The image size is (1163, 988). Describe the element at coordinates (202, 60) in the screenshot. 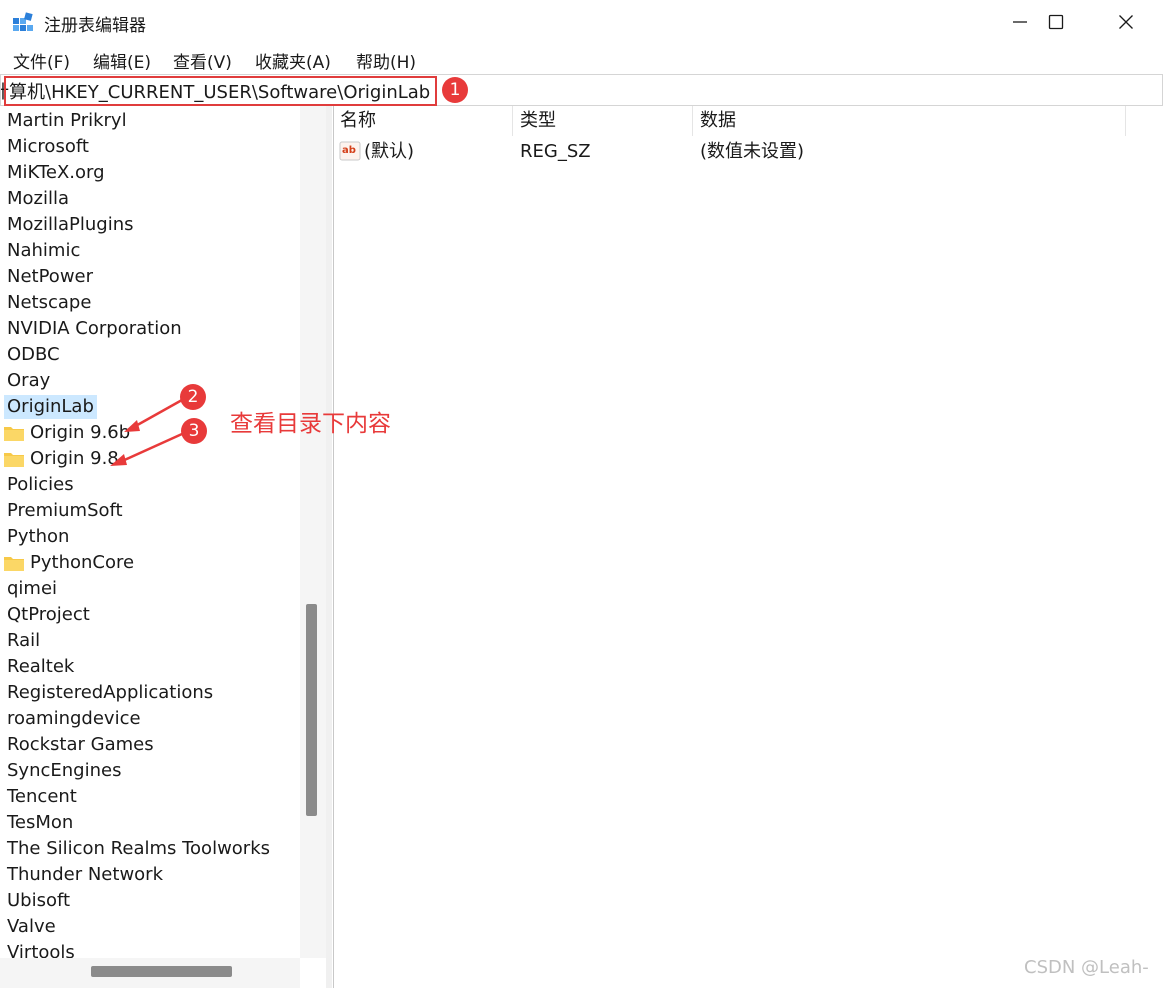

I see `menu-view: 查看(V)` at that location.